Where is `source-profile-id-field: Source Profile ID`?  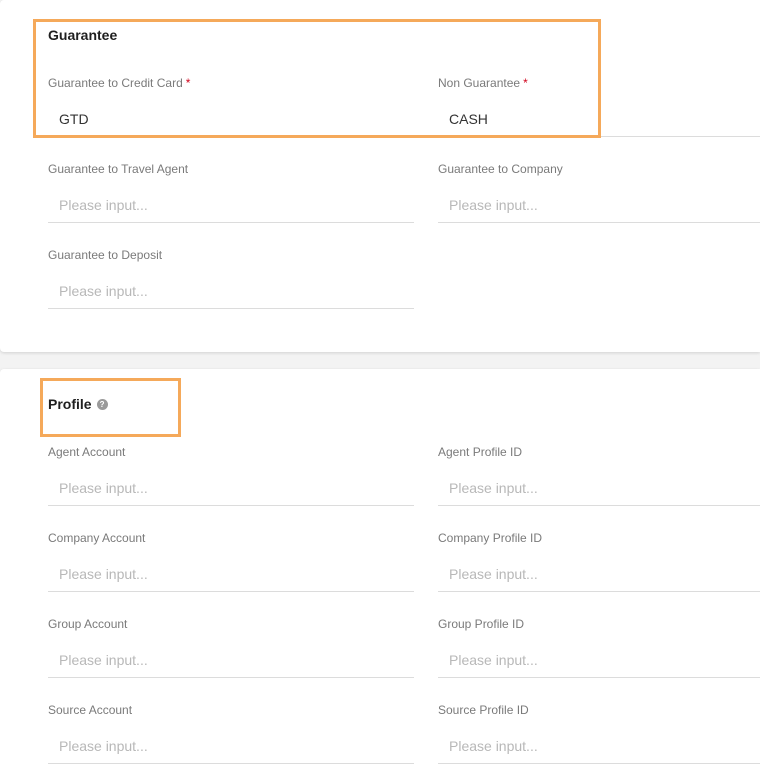
source-profile-id-field: Source Profile ID is located at coordinates (599, 733).